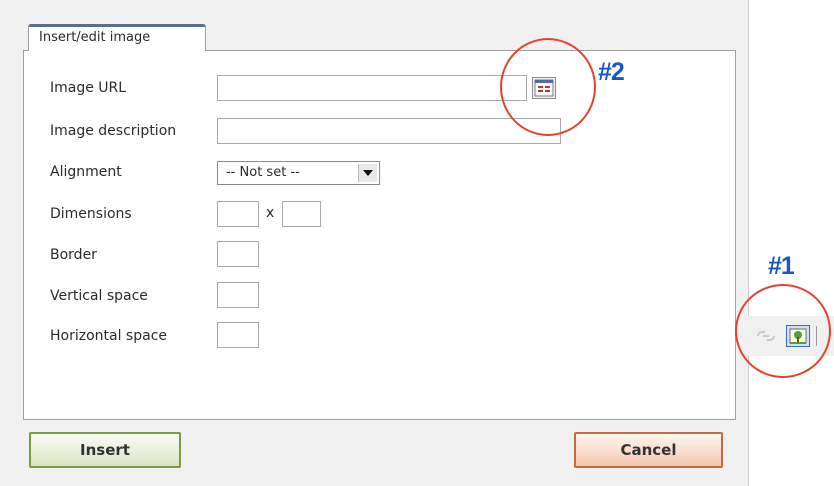 This screenshot has width=834, height=486. What do you see at coordinates (86, 172) in the screenshot?
I see `alignment-label: Alignment` at bounding box center [86, 172].